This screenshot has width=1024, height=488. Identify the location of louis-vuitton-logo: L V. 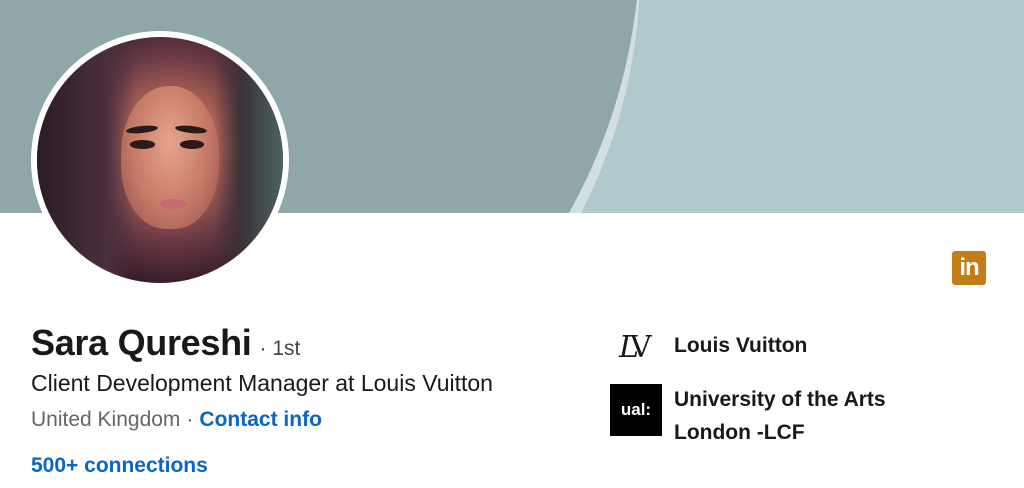
(635, 346).